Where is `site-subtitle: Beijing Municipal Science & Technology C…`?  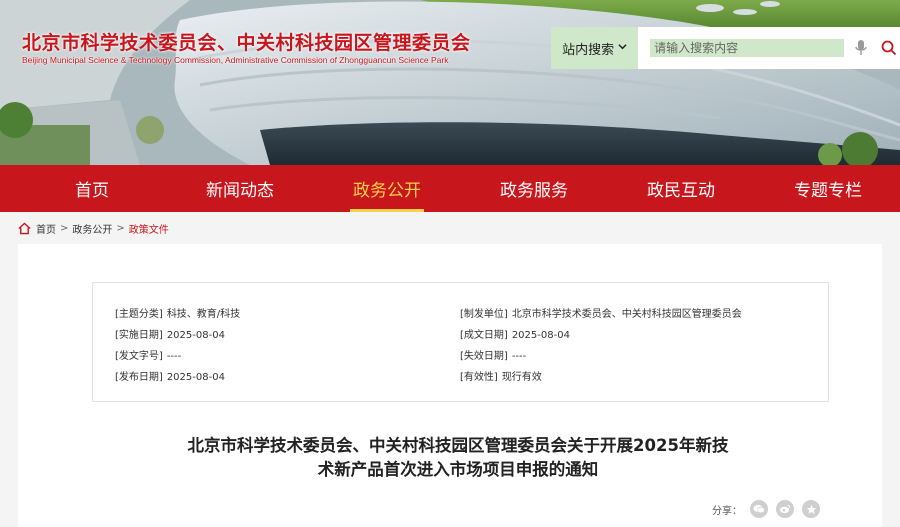
site-subtitle: Beijing Municipal Science & Technology C… is located at coordinates (235, 60).